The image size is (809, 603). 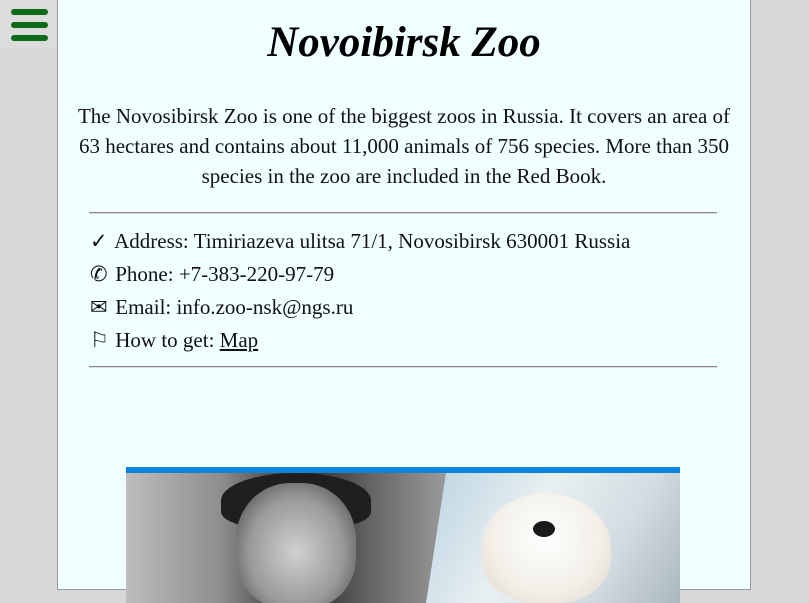 What do you see at coordinates (256, 274) in the screenshot?
I see `phone-value: +7-383-220-97-79` at bounding box center [256, 274].